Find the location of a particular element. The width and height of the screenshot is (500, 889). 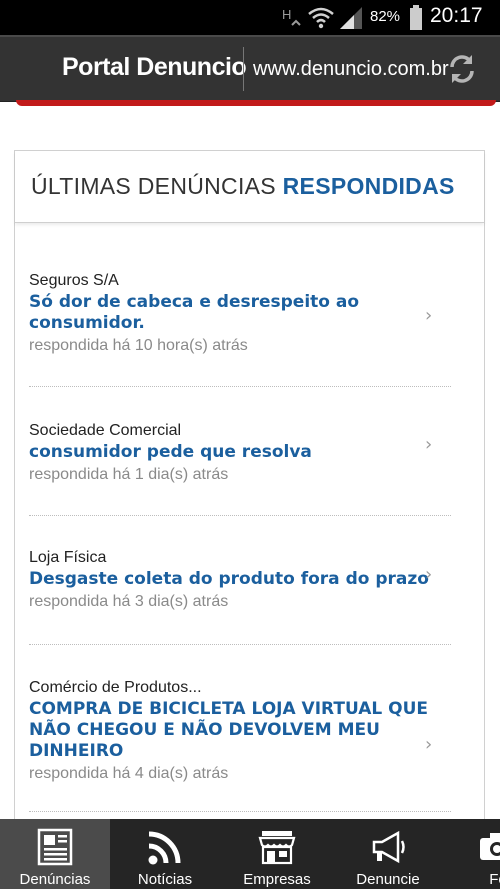

tab-denuncie: Denuncie is located at coordinates (388, 854).